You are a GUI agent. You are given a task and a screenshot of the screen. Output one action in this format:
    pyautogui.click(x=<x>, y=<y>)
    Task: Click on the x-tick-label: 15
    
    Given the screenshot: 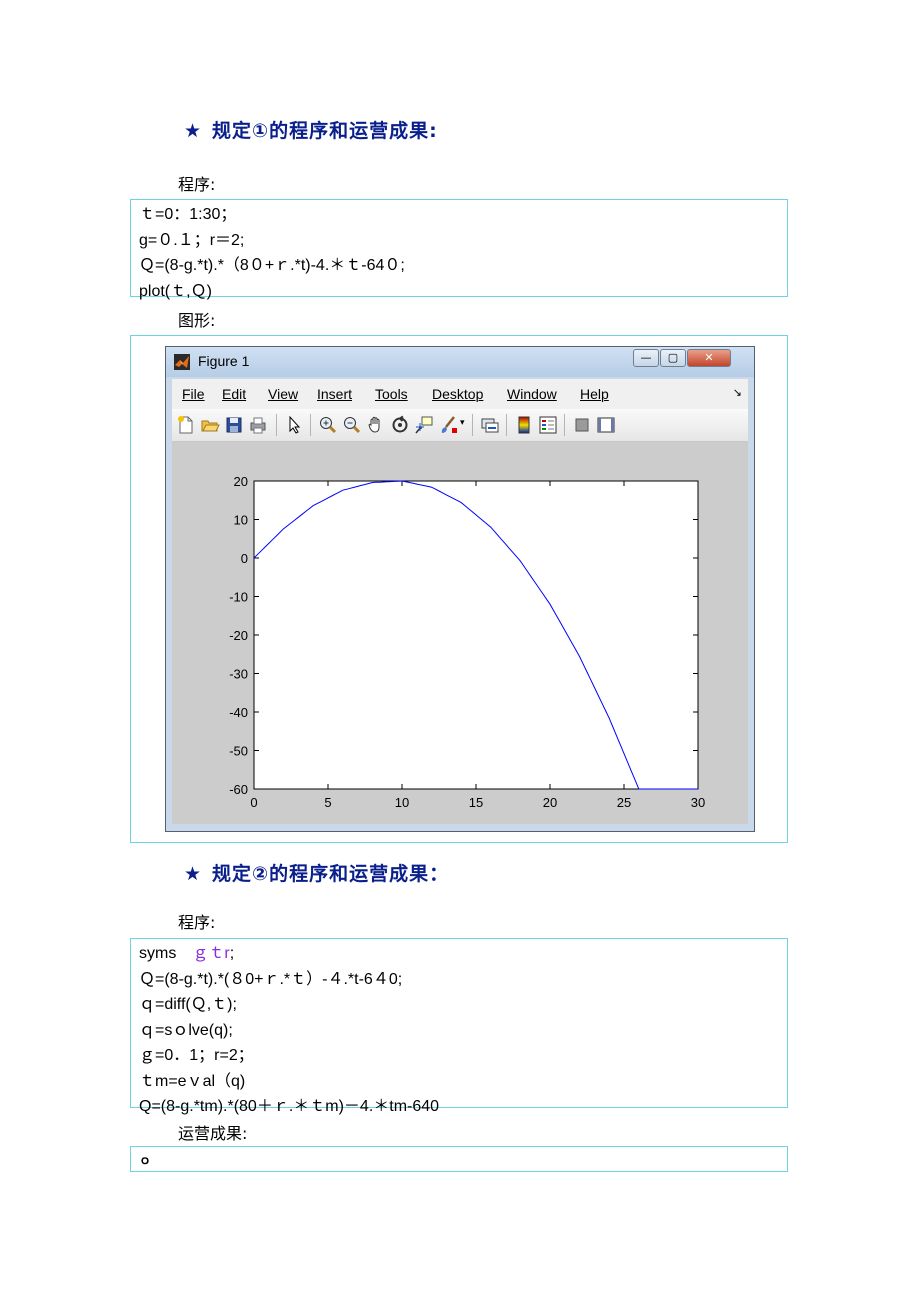 What is the action you would take?
    pyautogui.click(x=476, y=802)
    